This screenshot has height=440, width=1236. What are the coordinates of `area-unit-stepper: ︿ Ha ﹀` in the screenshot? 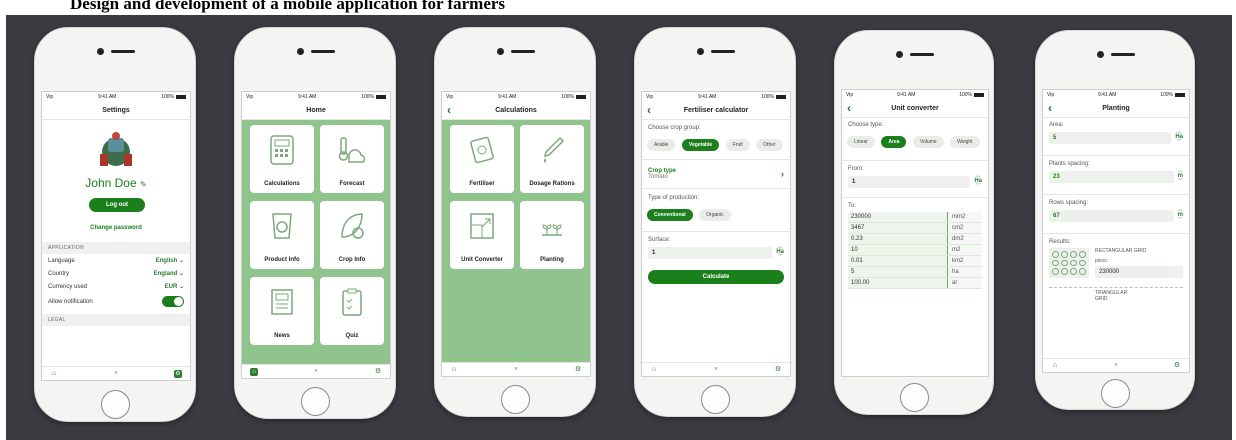 It's located at (1179, 137).